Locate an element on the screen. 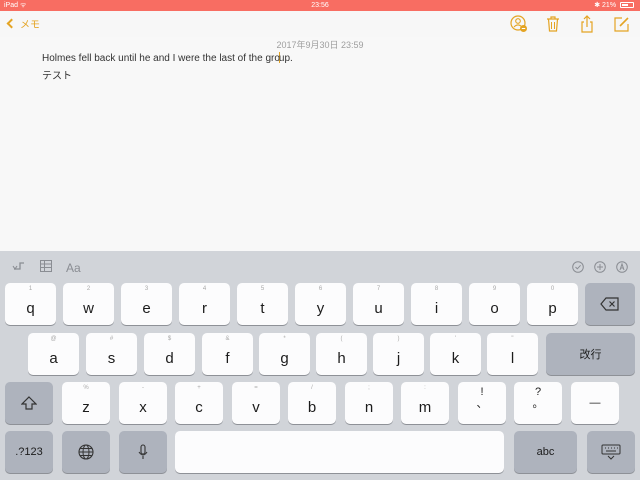 This screenshot has height=480, width=640. add-button is located at coordinates (600, 269).